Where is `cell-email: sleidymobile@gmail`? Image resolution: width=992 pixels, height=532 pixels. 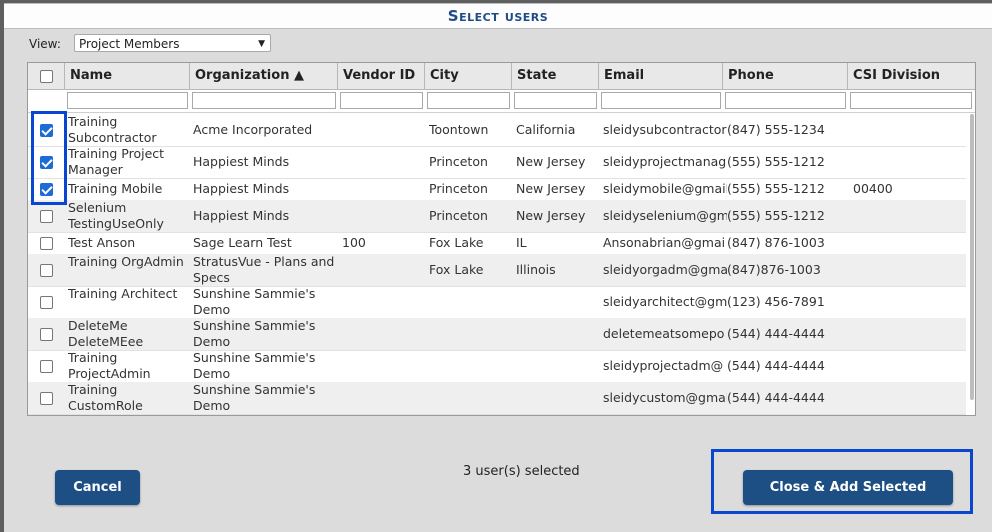
cell-email: sleidymobile@gmail is located at coordinates (665, 188).